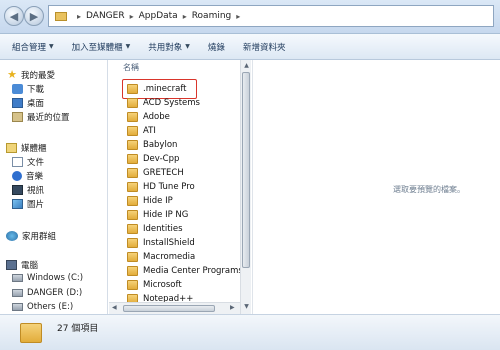 The width and height of the screenshot is (500, 350). I want to click on nav-label: DANGER (D:), so click(55, 293).